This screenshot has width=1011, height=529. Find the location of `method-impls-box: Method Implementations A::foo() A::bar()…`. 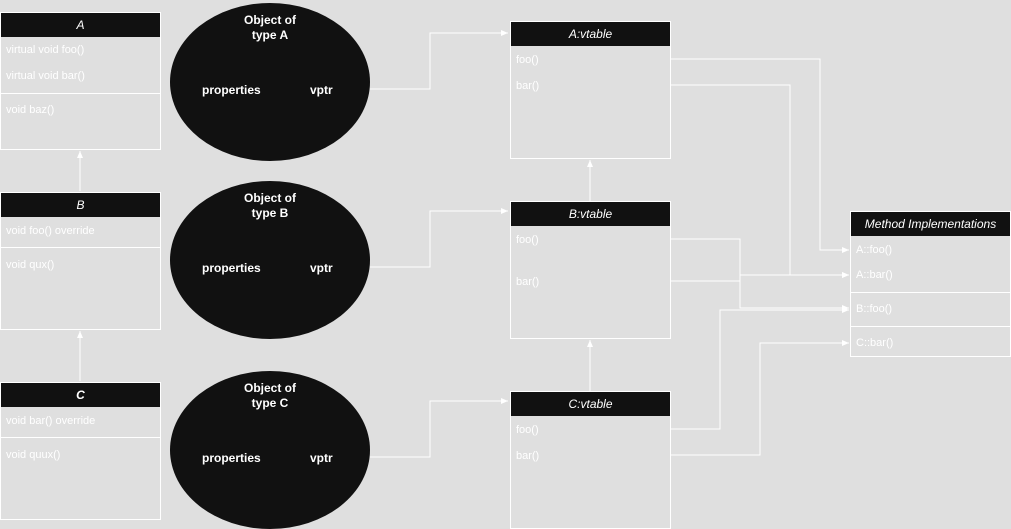

method-impls-box: Method Implementations A::foo() A::bar()… is located at coordinates (930, 284).